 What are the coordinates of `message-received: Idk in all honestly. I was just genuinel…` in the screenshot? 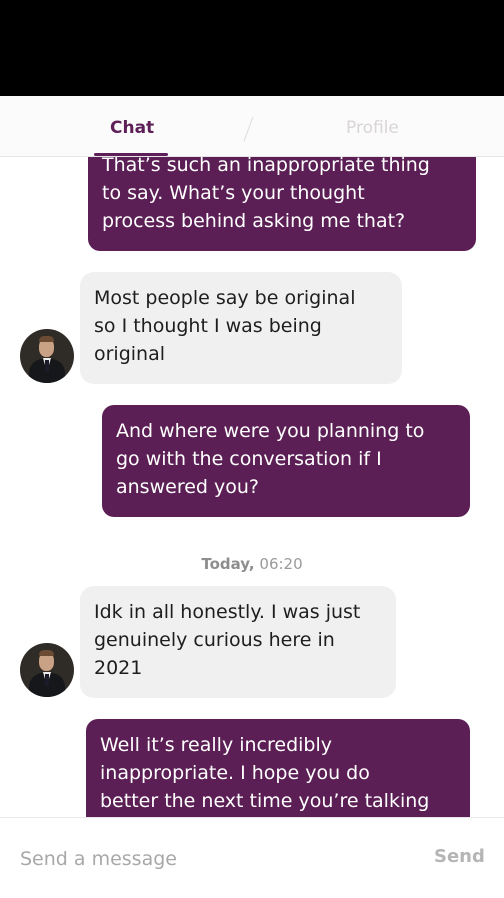 It's located at (238, 642).